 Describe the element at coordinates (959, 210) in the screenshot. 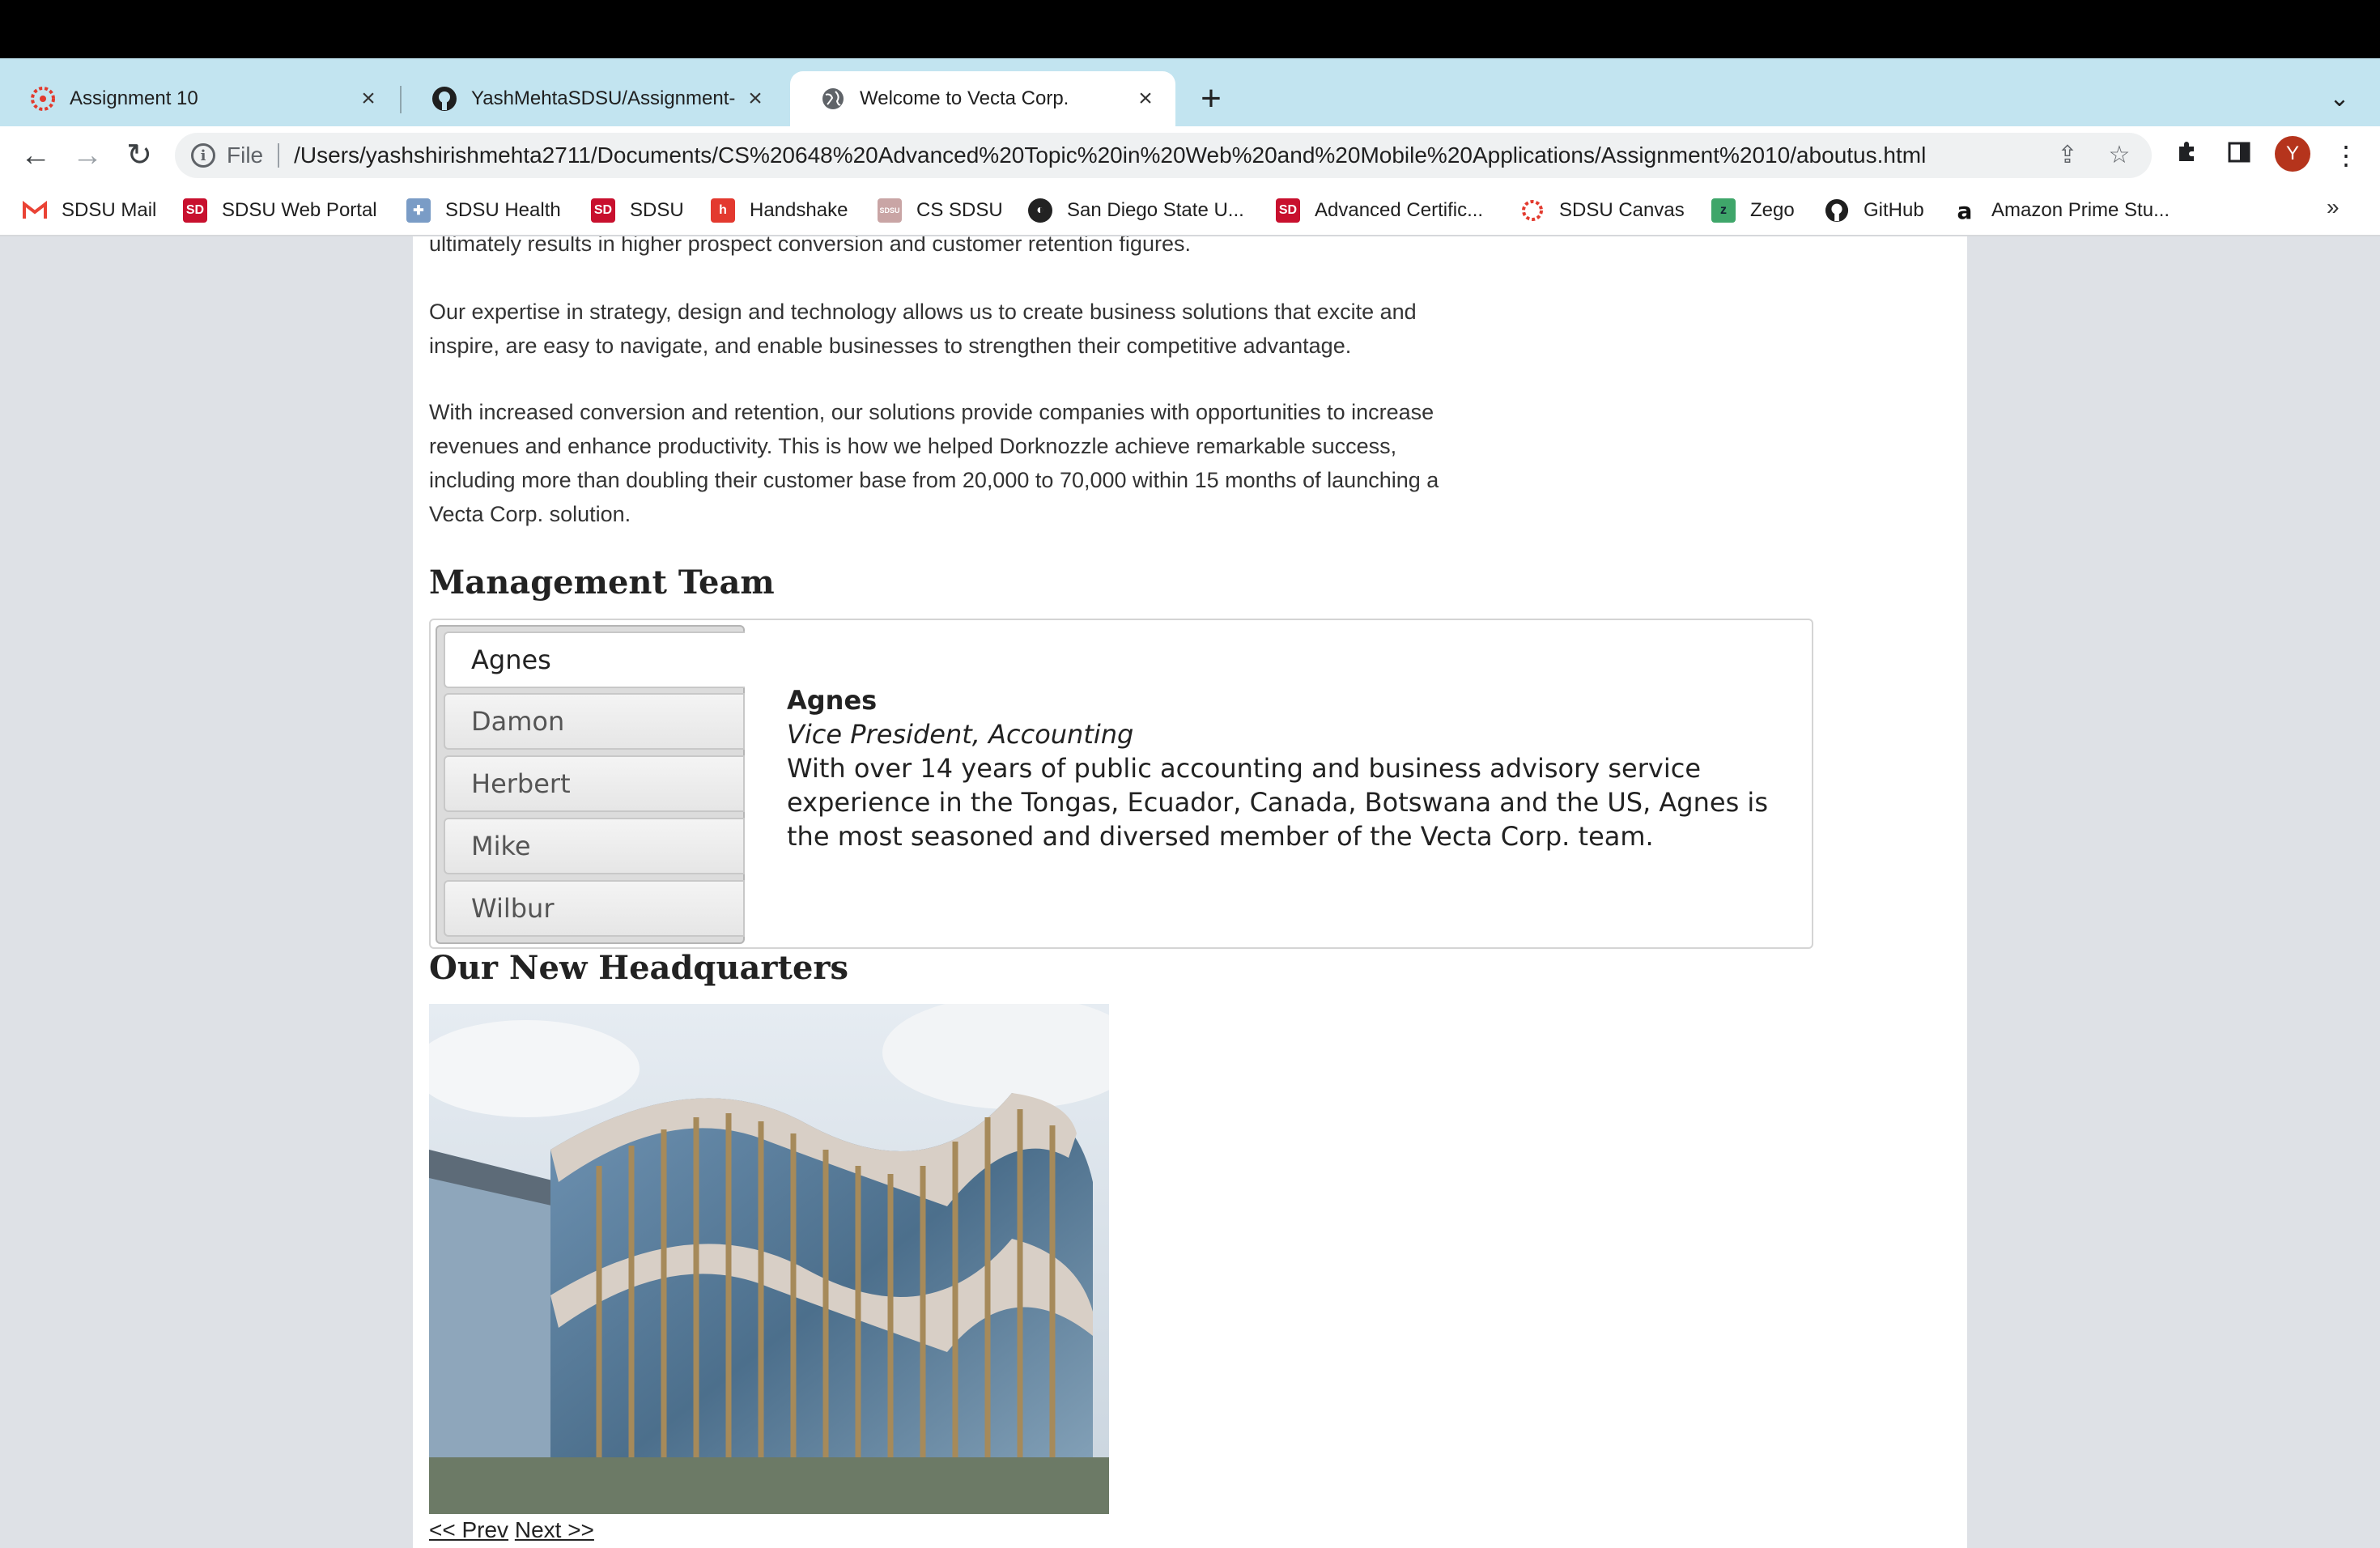

I see `bookmark-label: CS SDSU` at that location.